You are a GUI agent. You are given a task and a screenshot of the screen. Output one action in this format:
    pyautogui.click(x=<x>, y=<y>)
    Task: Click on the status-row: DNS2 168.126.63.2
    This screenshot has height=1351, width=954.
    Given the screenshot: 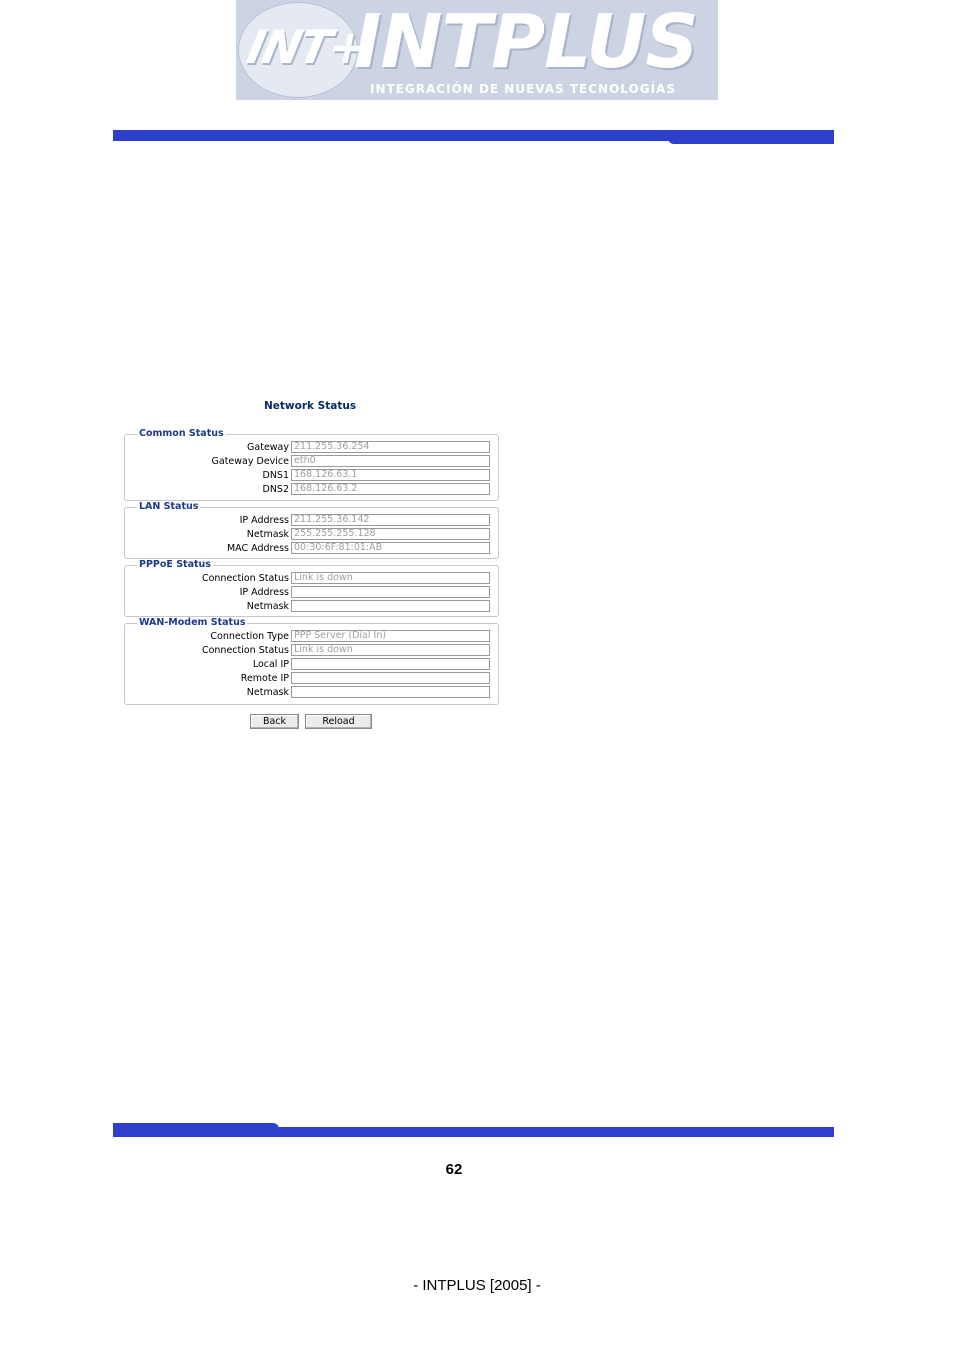 What is the action you would take?
    pyautogui.click(x=312, y=489)
    